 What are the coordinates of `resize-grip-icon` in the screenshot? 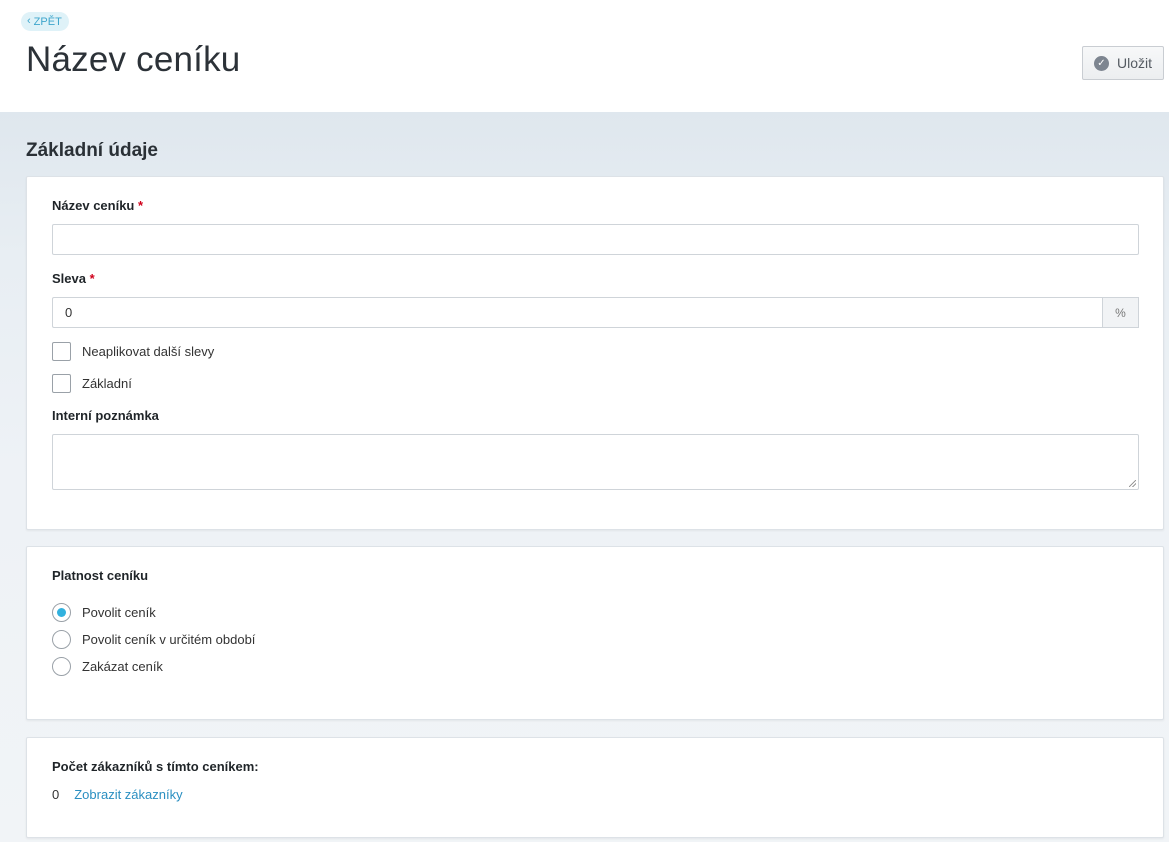 It's located at (1132, 483).